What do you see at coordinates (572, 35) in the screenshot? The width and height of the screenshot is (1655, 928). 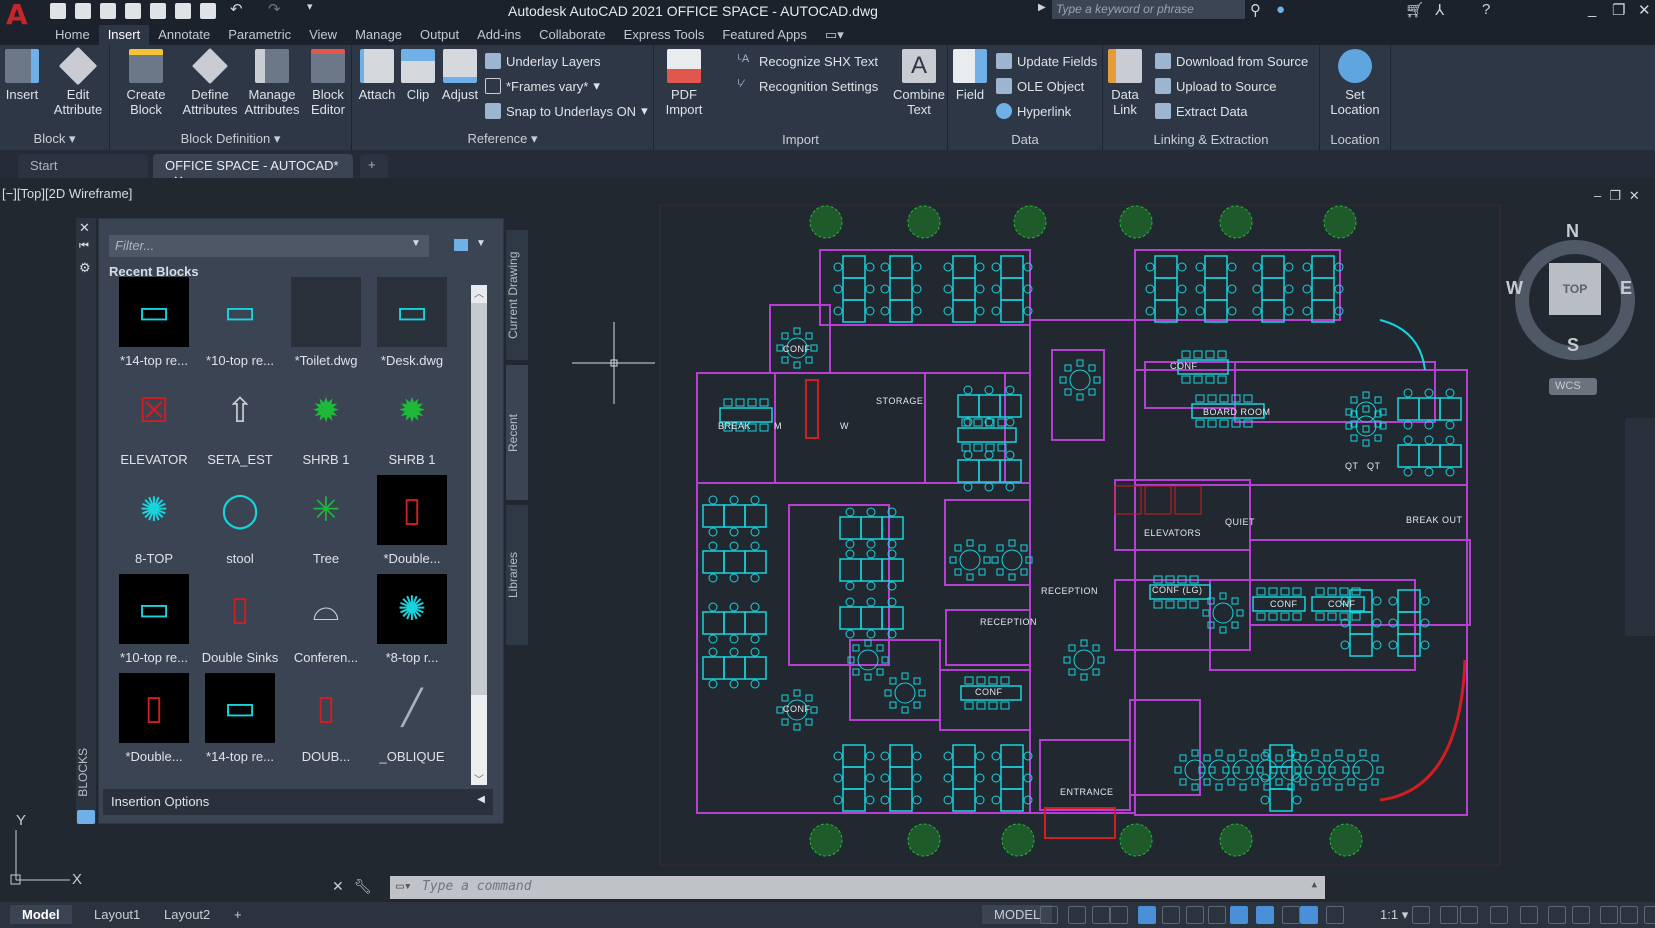 I see `tab-collaborate: Collaborate` at bounding box center [572, 35].